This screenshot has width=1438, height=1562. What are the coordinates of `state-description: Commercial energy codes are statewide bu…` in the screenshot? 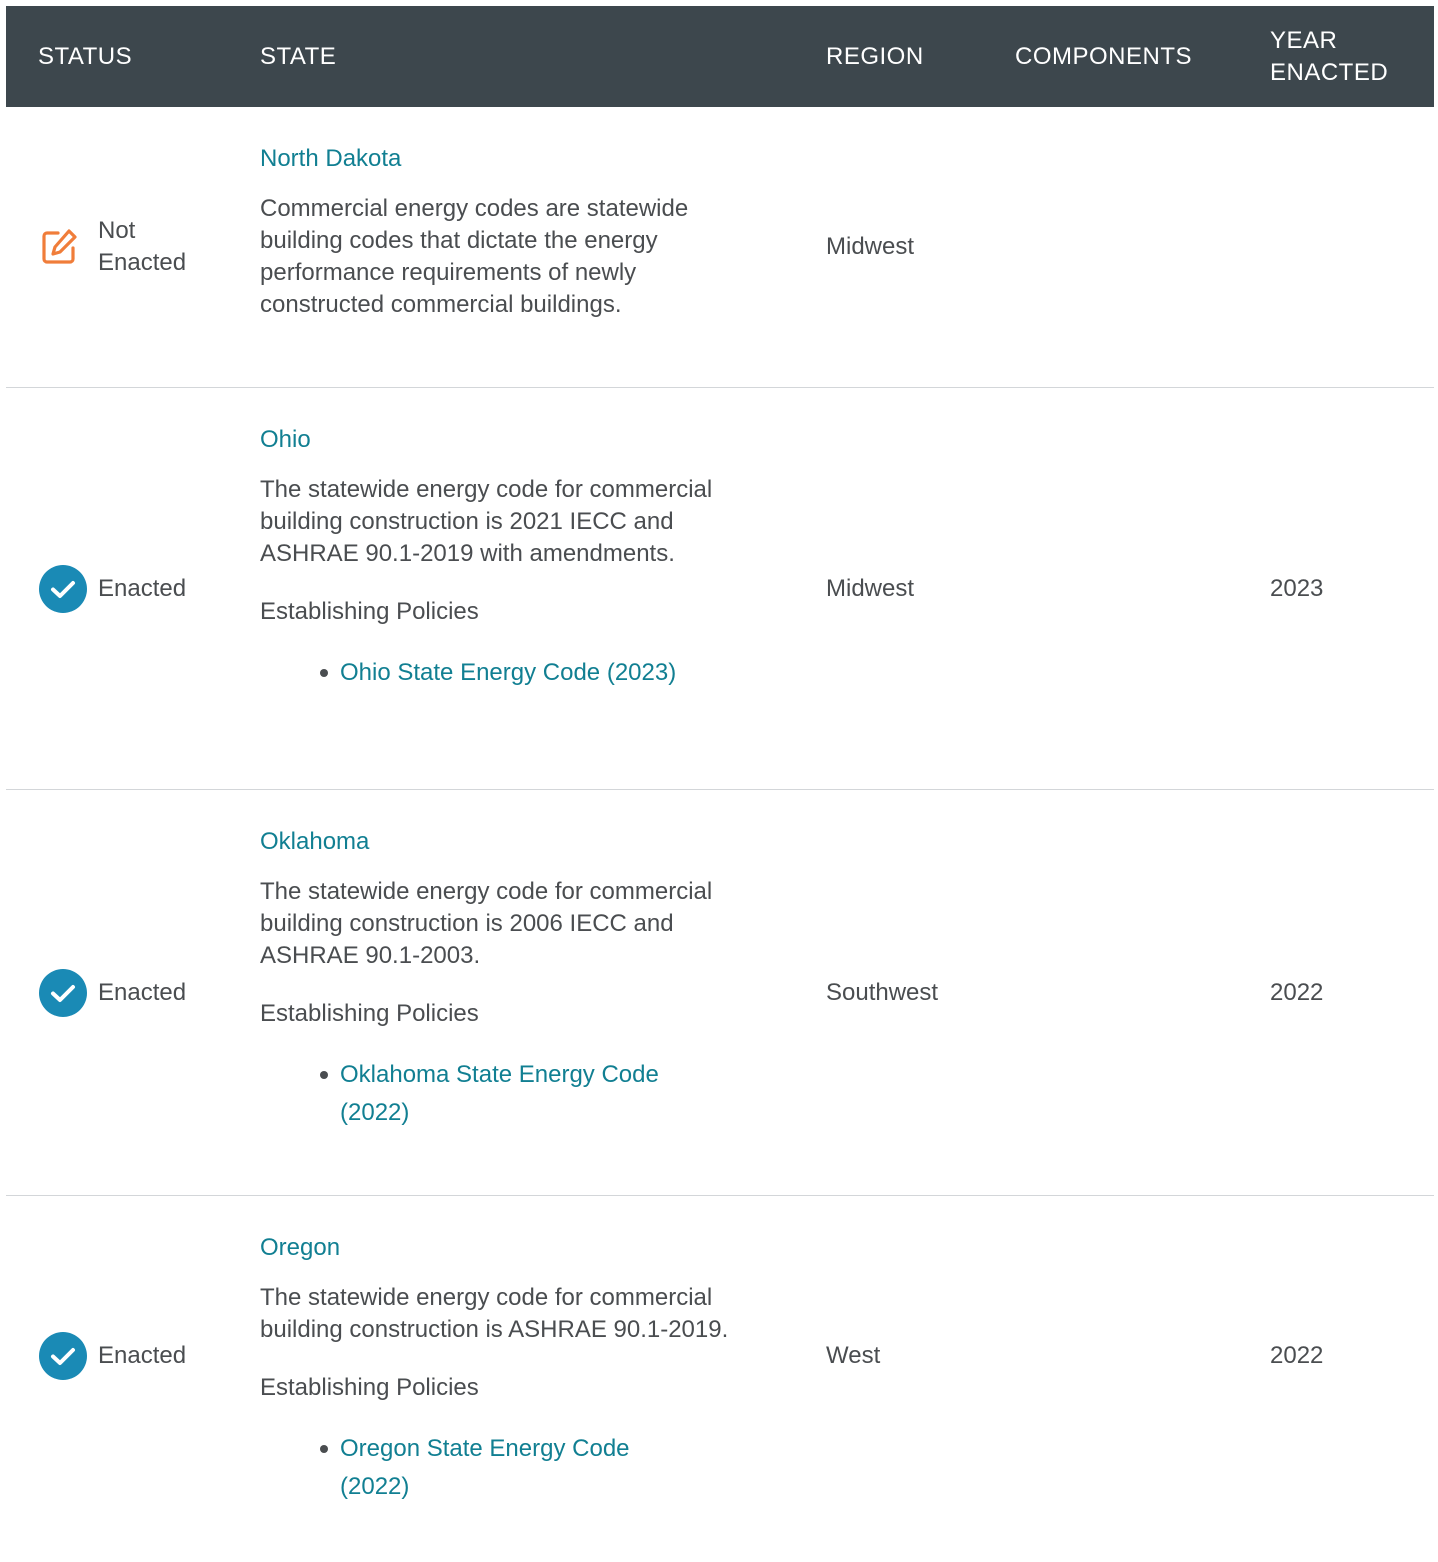 It's located at (474, 256).